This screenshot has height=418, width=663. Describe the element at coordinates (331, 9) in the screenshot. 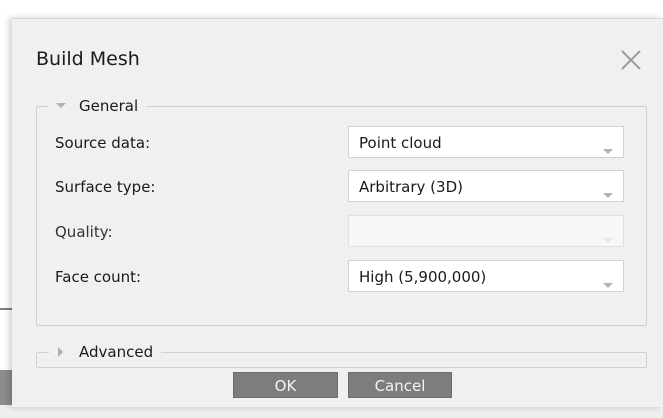

I see `background-app-top` at that location.